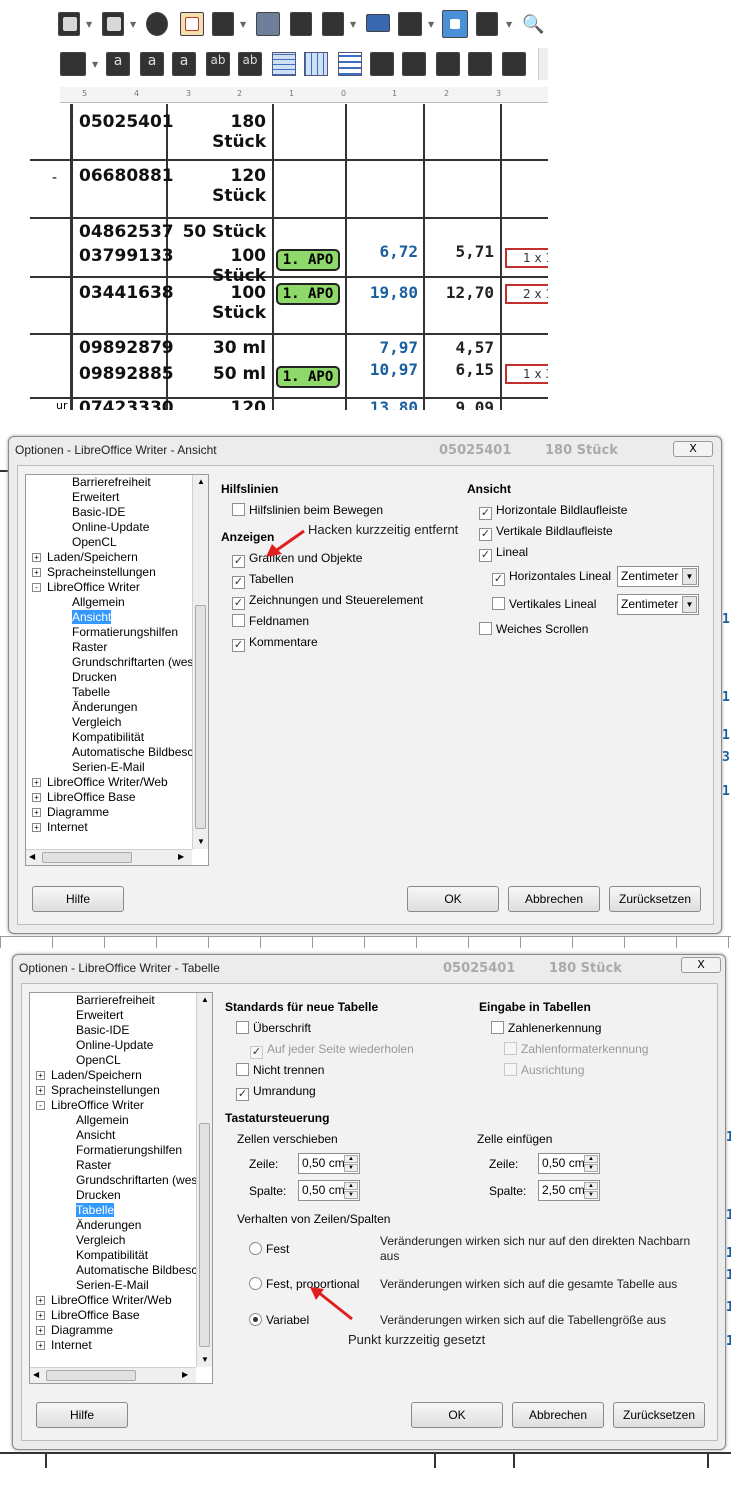 The height and width of the screenshot is (1492, 731). Describe the element at coordinates (192, 24) in the screenshot. I see `text-box-icon` at that location.